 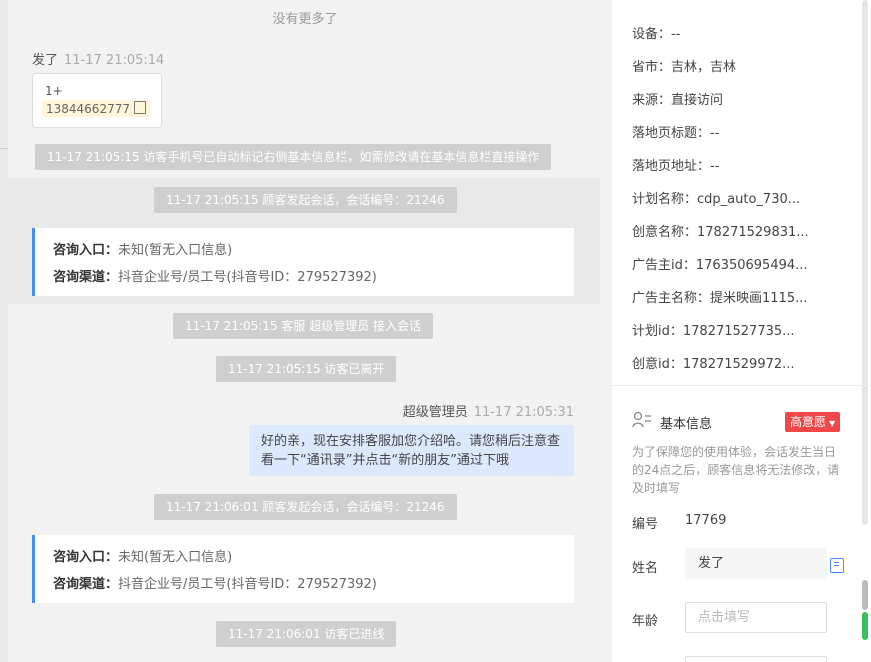 What do you see at coordinates (641, 419) in the screenshot?
I see `user-list-icon` at bounding box center [641, 419].